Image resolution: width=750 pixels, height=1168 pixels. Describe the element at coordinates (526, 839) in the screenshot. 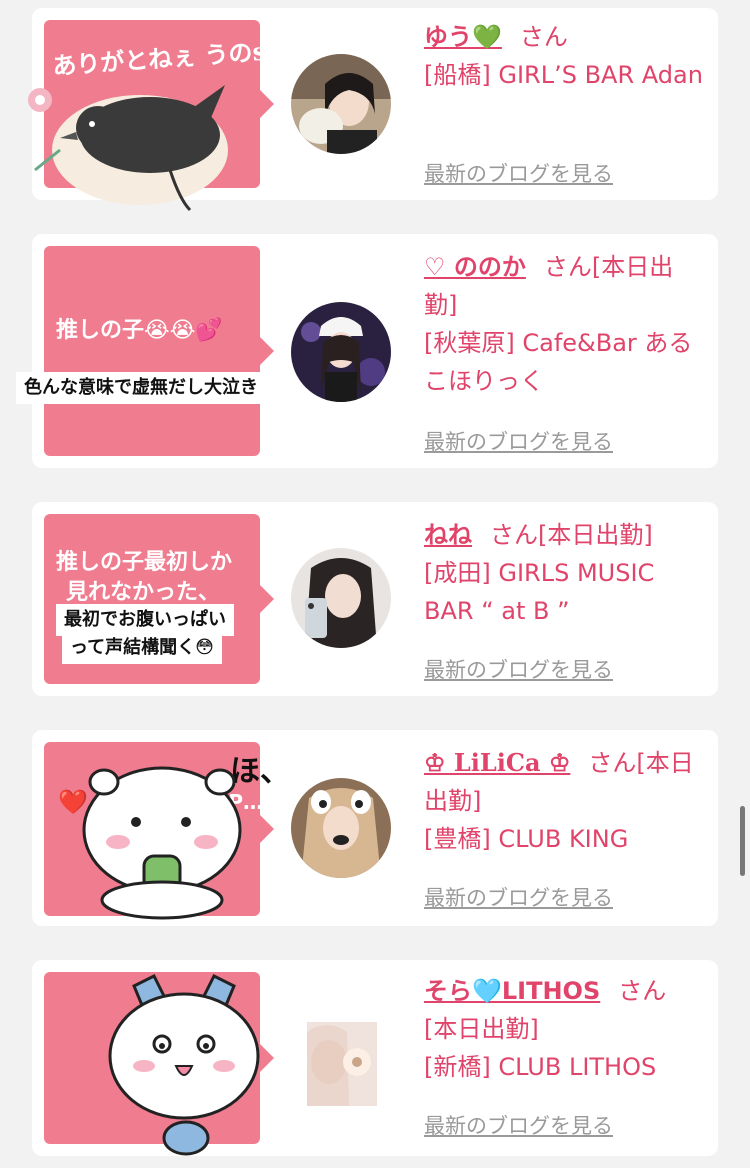

I see `shop-label: [豊橋] CLUB KING` at that location.